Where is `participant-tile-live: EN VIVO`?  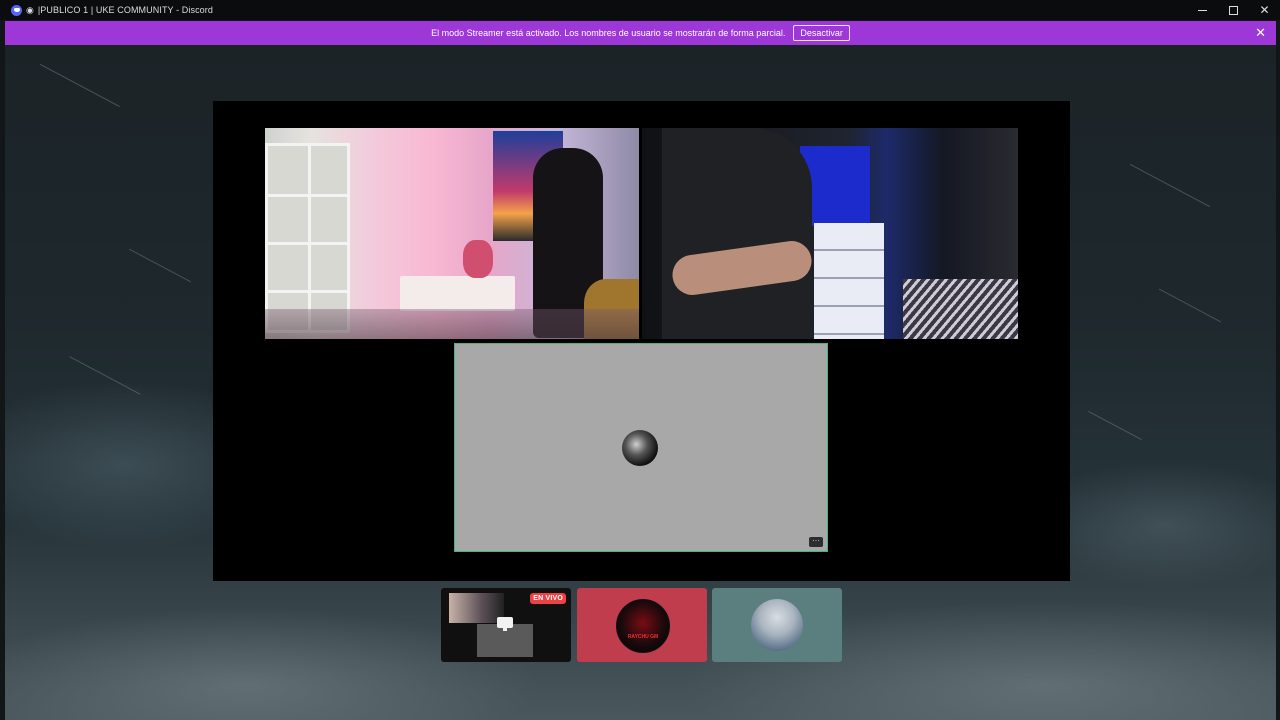
participant-tile-live: EN VIVO is located at coordinates (506, 625).